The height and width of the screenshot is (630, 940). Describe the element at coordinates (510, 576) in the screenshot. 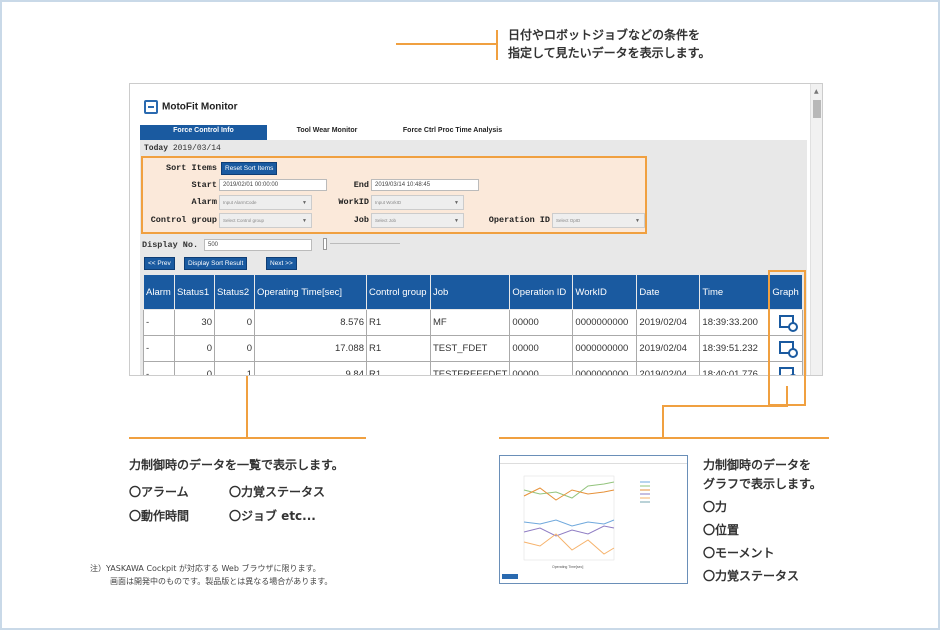

I see `thumbnail-button` at that location.